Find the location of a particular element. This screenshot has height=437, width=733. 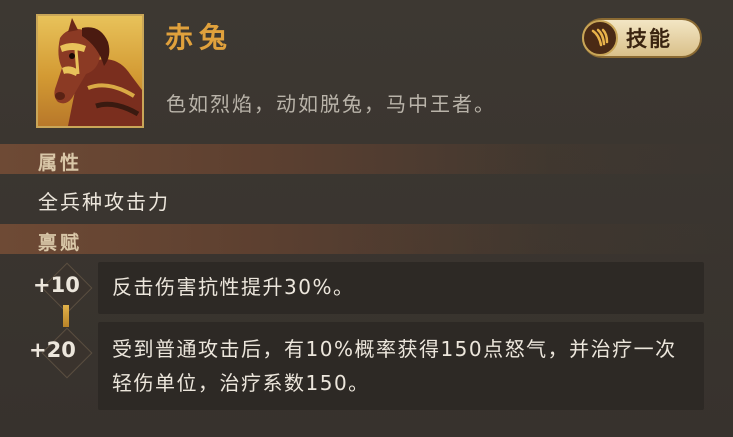

attribute-value: 全兵种攻击力 is located at coordinates (104, 202).